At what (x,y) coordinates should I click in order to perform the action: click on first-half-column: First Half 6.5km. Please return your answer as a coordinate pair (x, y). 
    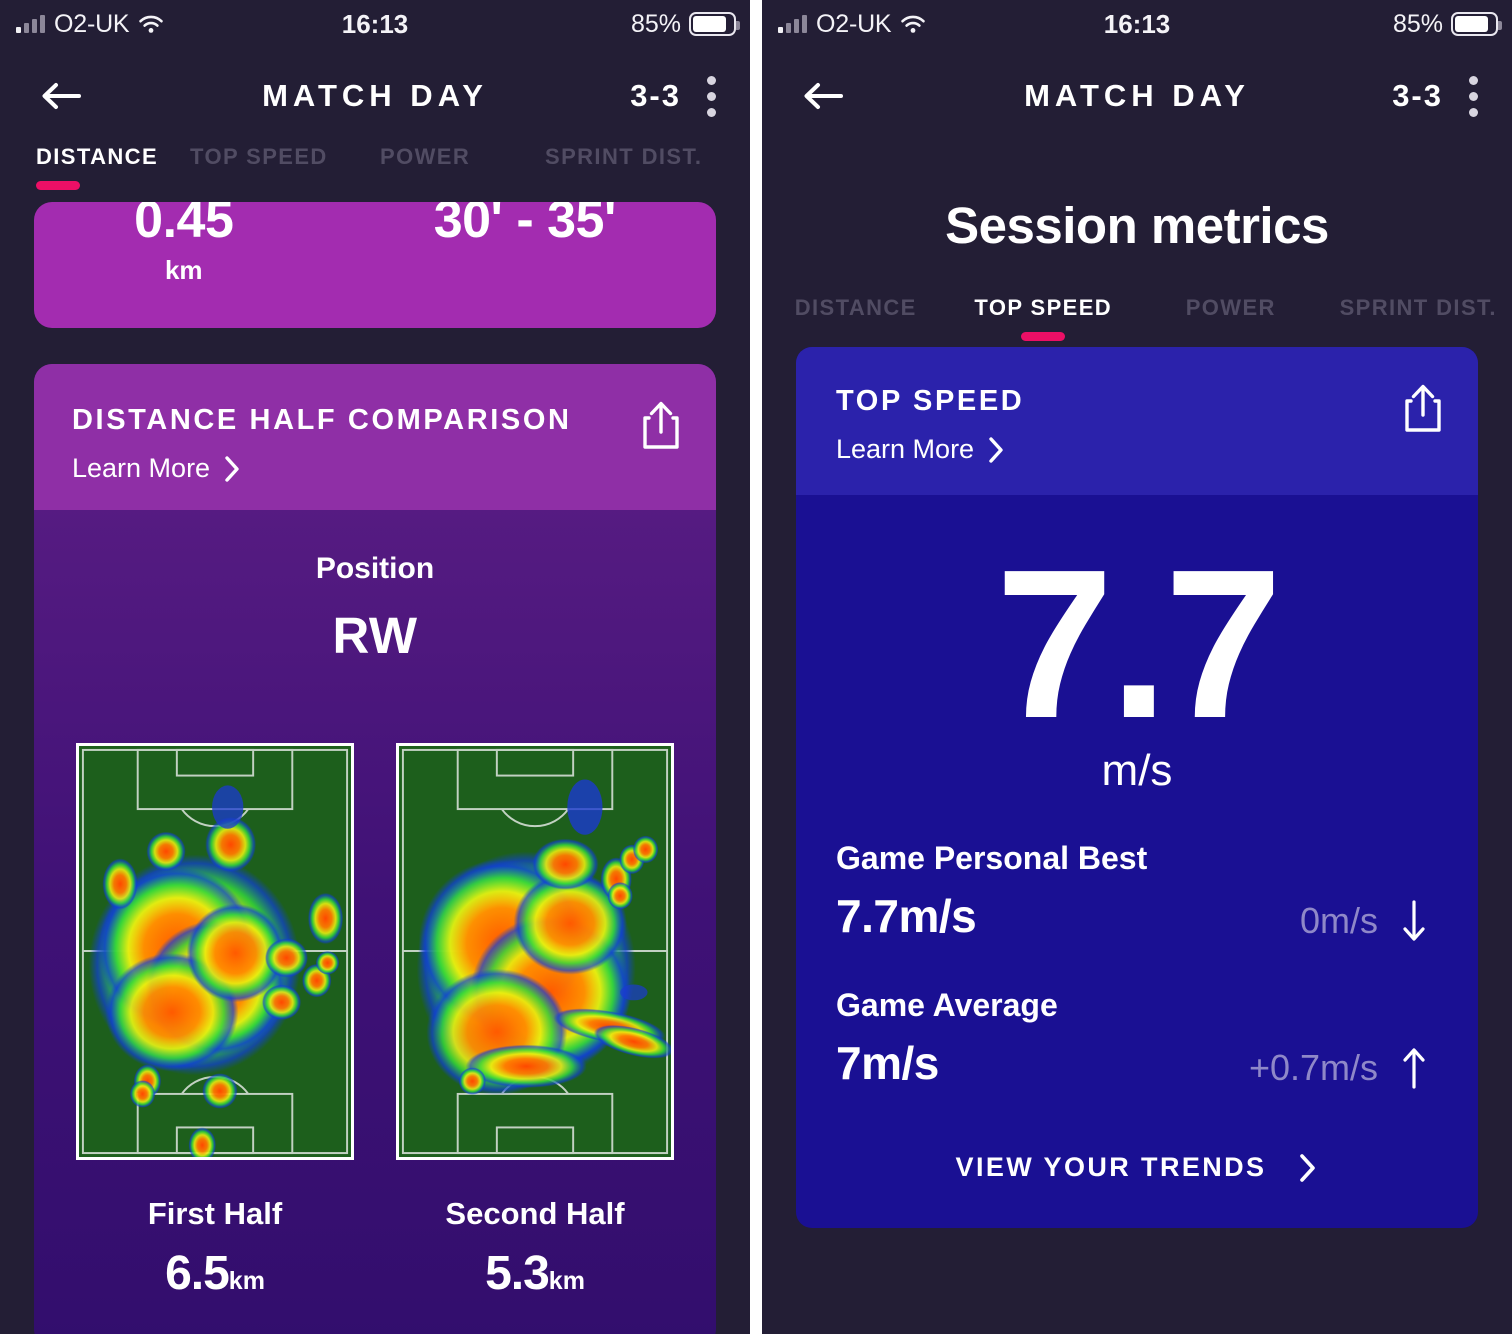
    Looking at the image, I should click on (215, 1022).